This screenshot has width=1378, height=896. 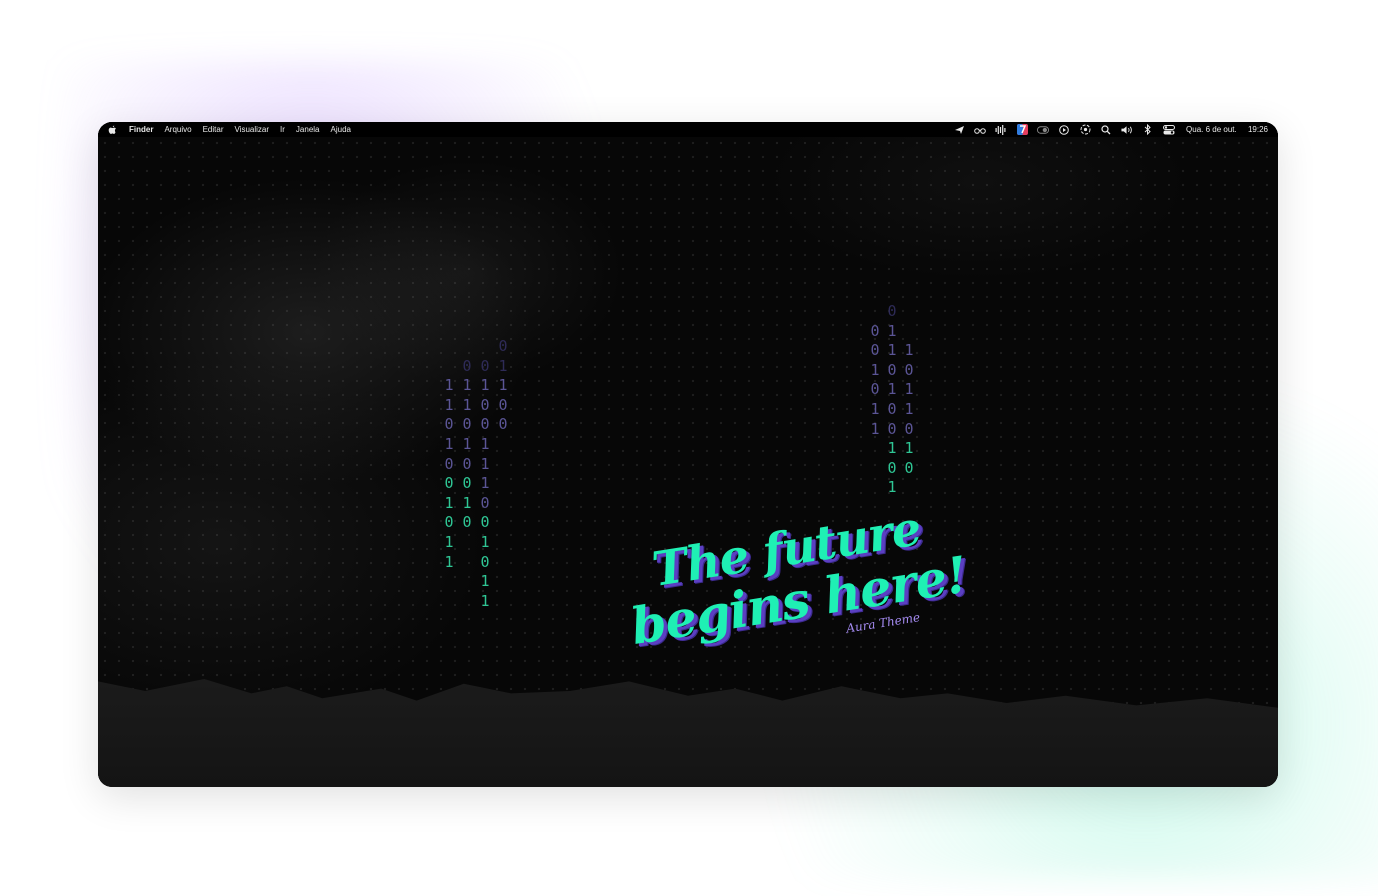 I want to click on menu-app-finder: Finder, so click(x=141, y=129).